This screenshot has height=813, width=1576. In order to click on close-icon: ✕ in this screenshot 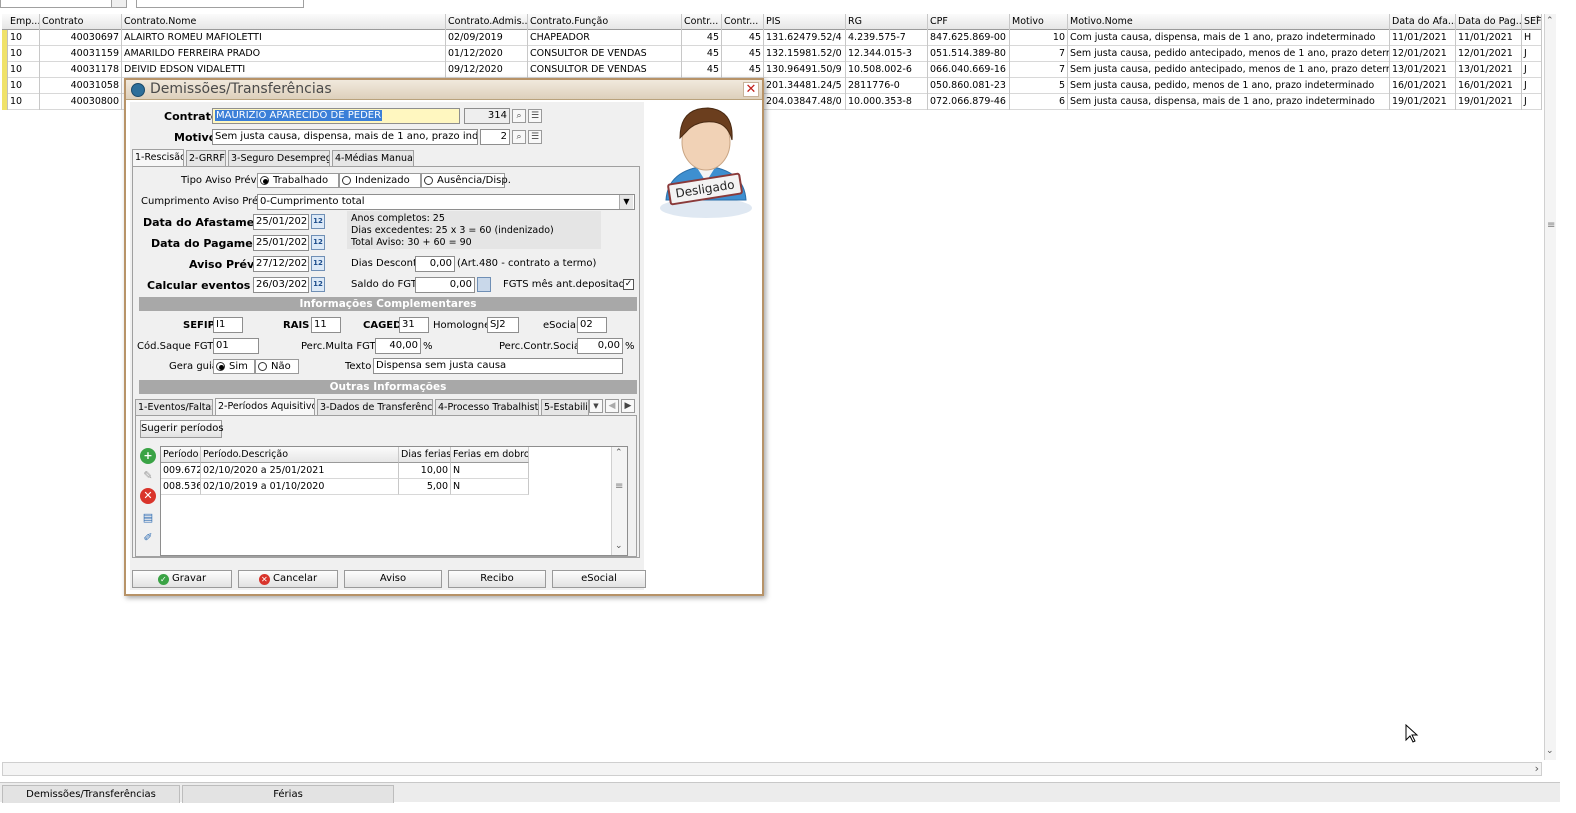, I will do `click(751, 89)`.